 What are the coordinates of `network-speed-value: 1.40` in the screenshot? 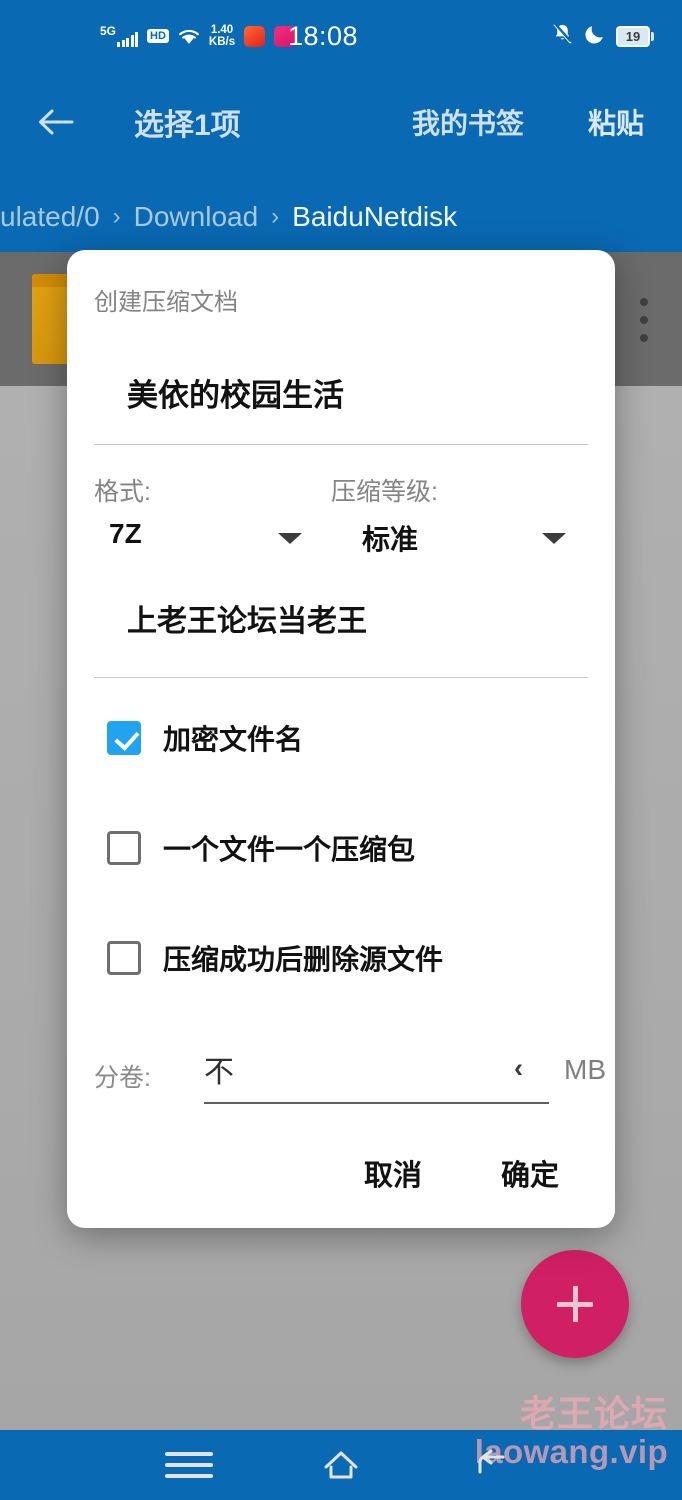 It's located at (222, 29).